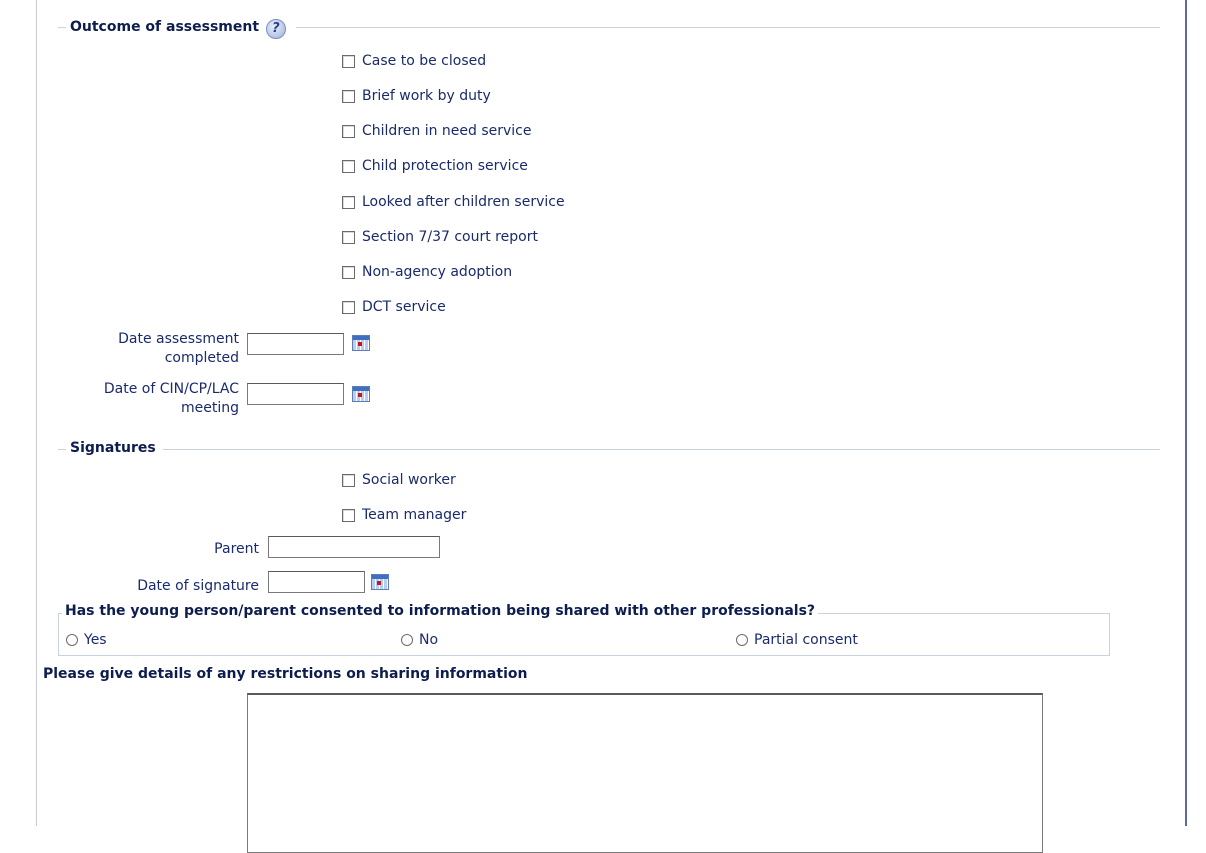 Image resolution: width=1206 pixels, height=853 pixels. What do you see at coordinates (450, 237) in the screenshot?
I see `checkbox-label: Section 7/37 court report` at bounding box center [450, 237].